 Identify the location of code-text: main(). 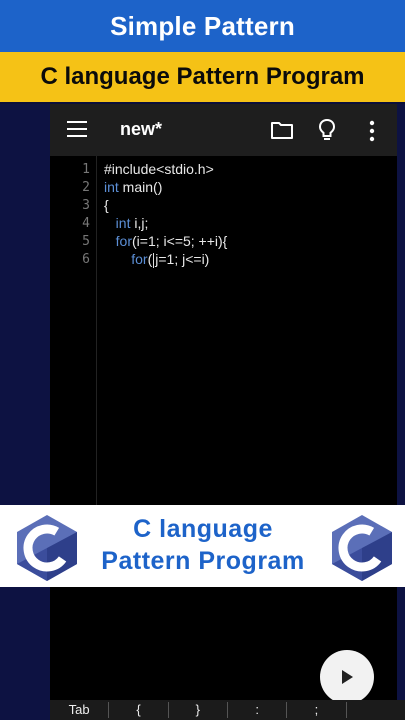
(140, 187).